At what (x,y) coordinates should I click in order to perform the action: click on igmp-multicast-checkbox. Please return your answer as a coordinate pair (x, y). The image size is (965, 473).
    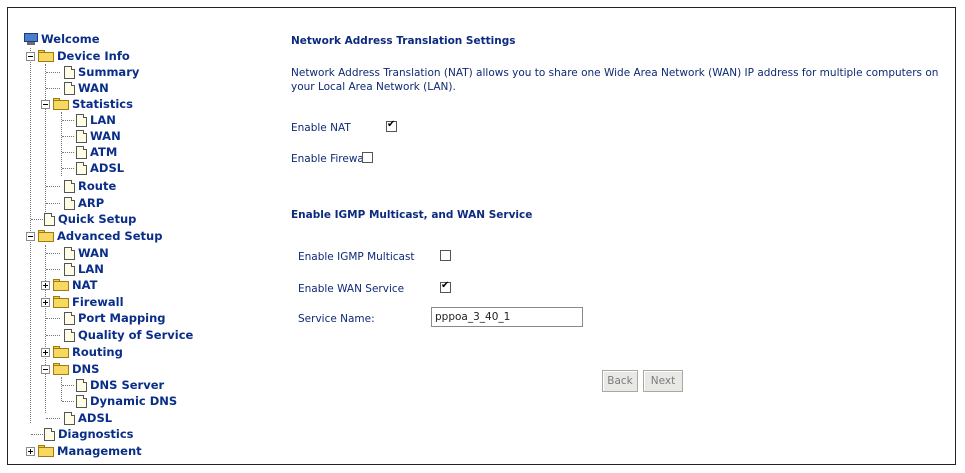
    Looking at the image, I should click on (445, 255).